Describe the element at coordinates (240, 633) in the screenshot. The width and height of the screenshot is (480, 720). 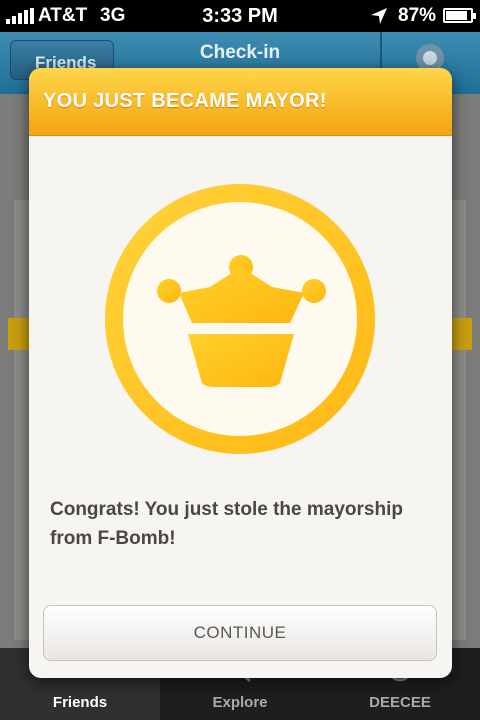
I see `continue-button: CONTINUE` at that location.